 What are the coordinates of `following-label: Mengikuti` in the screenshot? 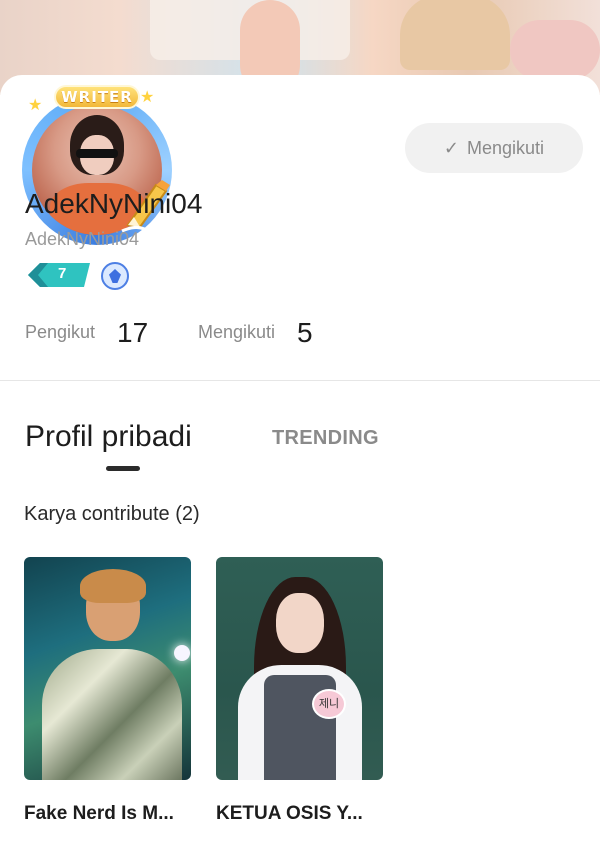 It's located at (236, 332).